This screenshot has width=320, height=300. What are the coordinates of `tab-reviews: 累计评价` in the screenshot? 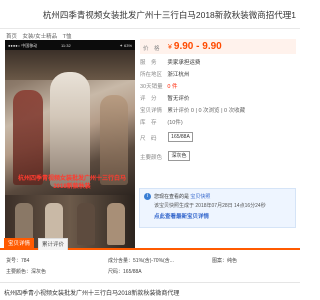 It's located at (53, 244).